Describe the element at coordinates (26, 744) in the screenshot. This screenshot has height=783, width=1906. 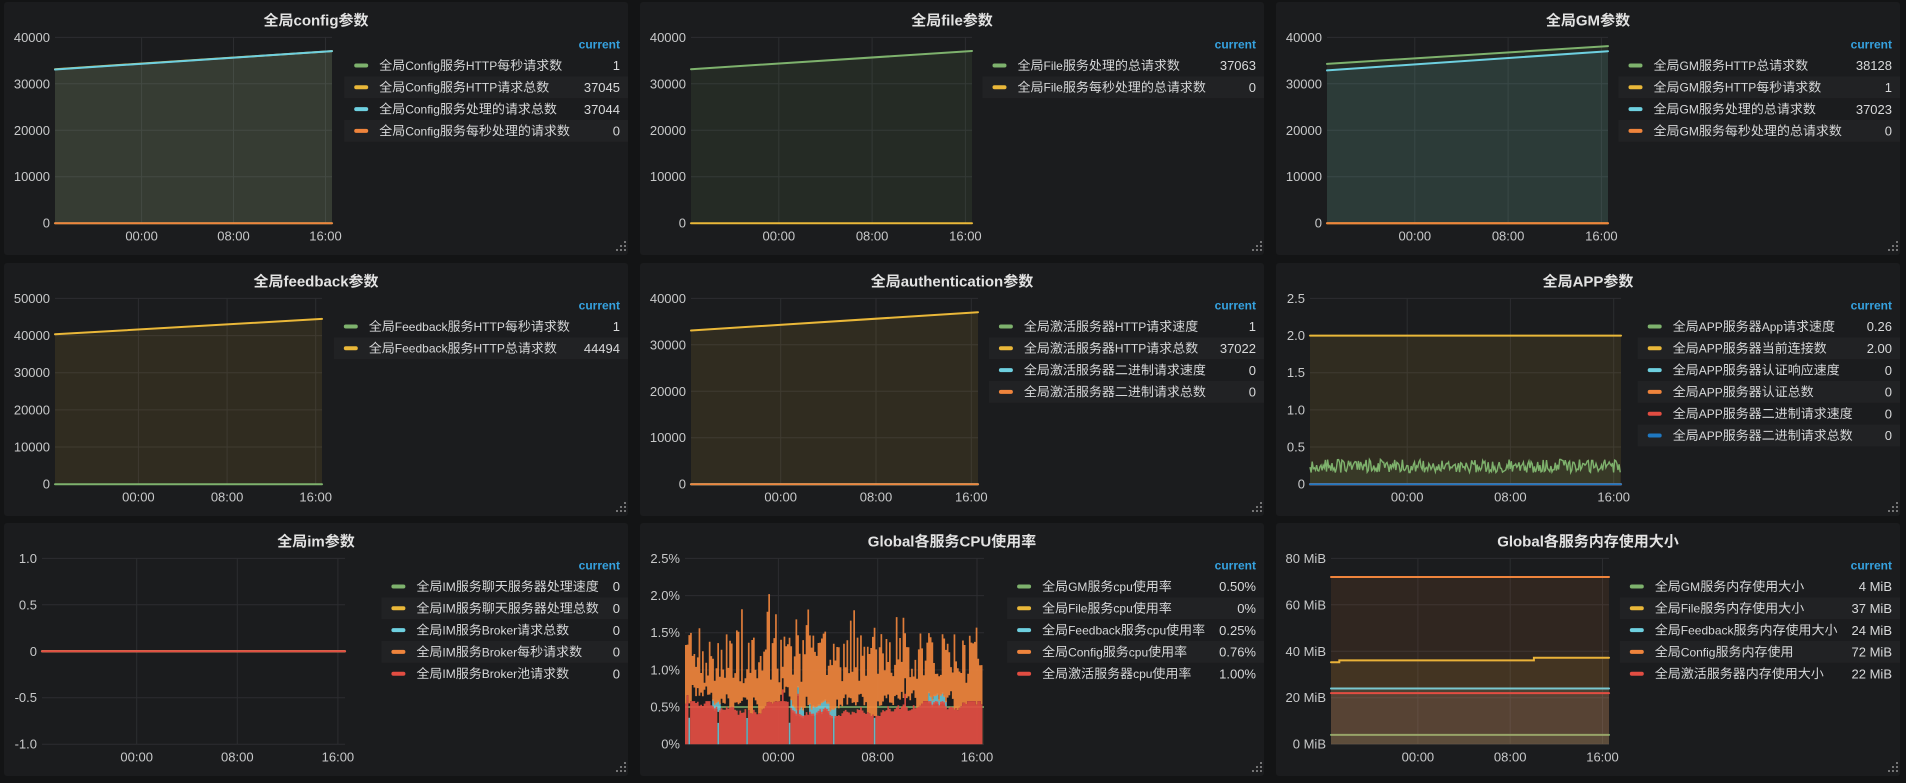
I see `svg-text: -1.0` at that location.